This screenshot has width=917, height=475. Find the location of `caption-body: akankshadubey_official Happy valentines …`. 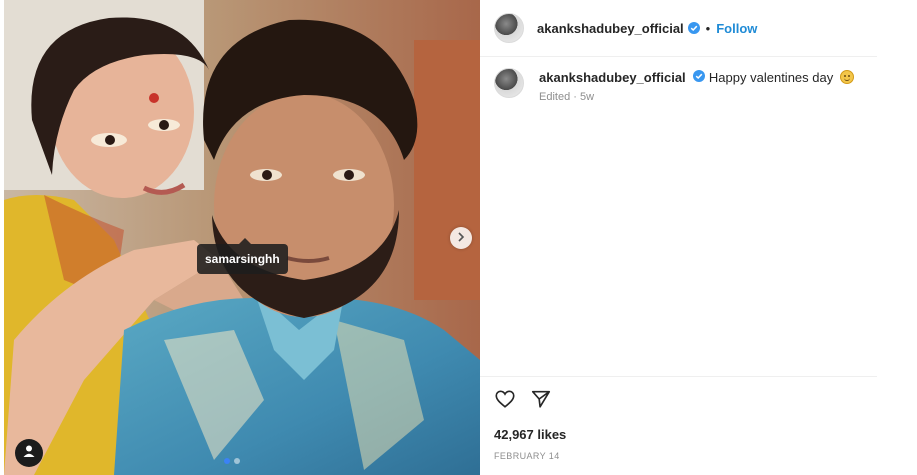

caption-body: akankshadubey_official Happy valentines … is located at coordinates (696, 85).